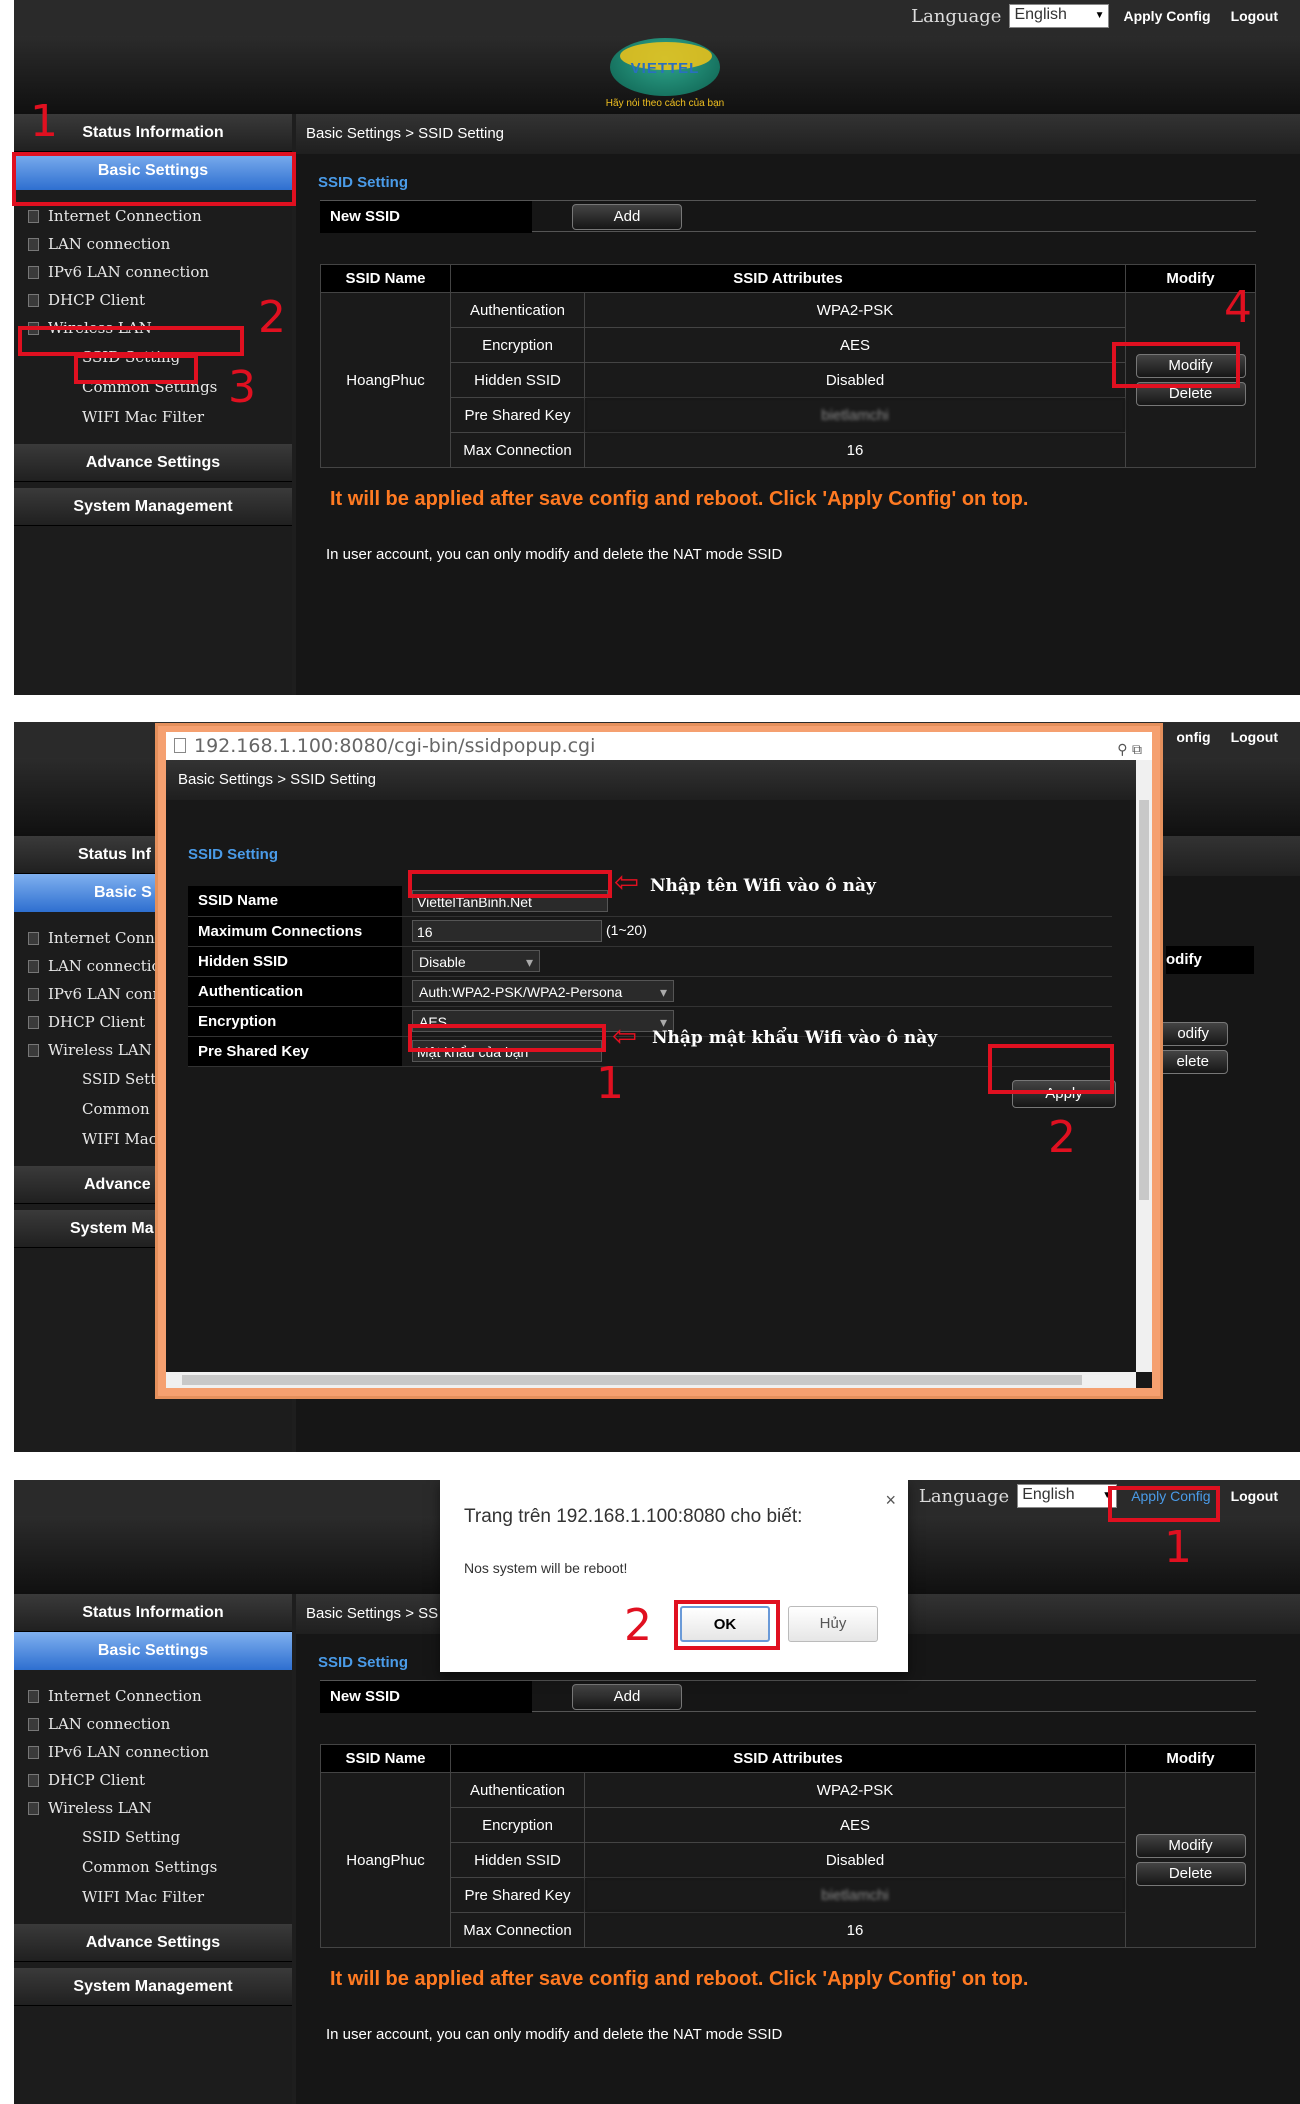 The image size is (1300, 2104). What do you see at coordinates (1190, 1846) in the screenshot?
I see `modify-button: Modify` at bounding box center [1190, 1846].